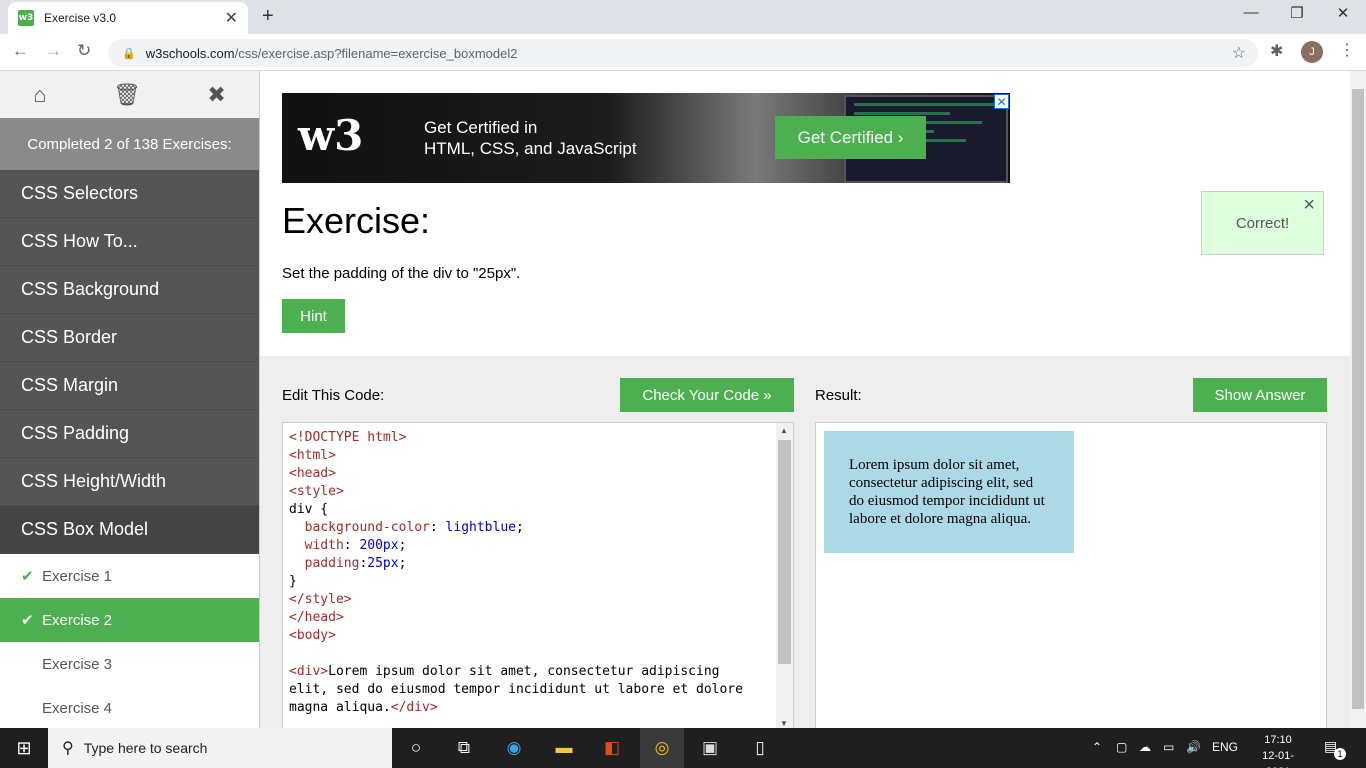  What do you see at coordinates (784, 552) in the screenshot?
I see `editor-scroll-thumb` at bounding box center [784, 552].